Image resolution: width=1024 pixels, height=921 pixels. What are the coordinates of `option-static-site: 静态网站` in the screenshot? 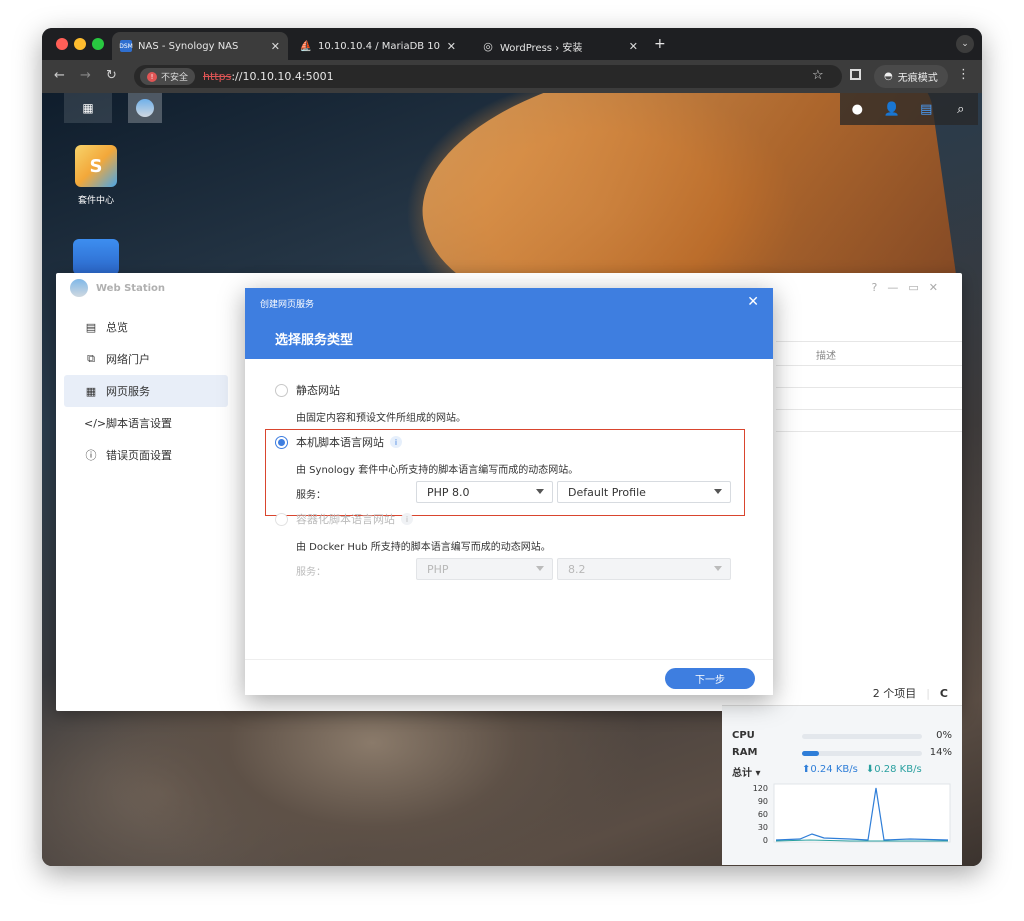 It's located at (307, 390).